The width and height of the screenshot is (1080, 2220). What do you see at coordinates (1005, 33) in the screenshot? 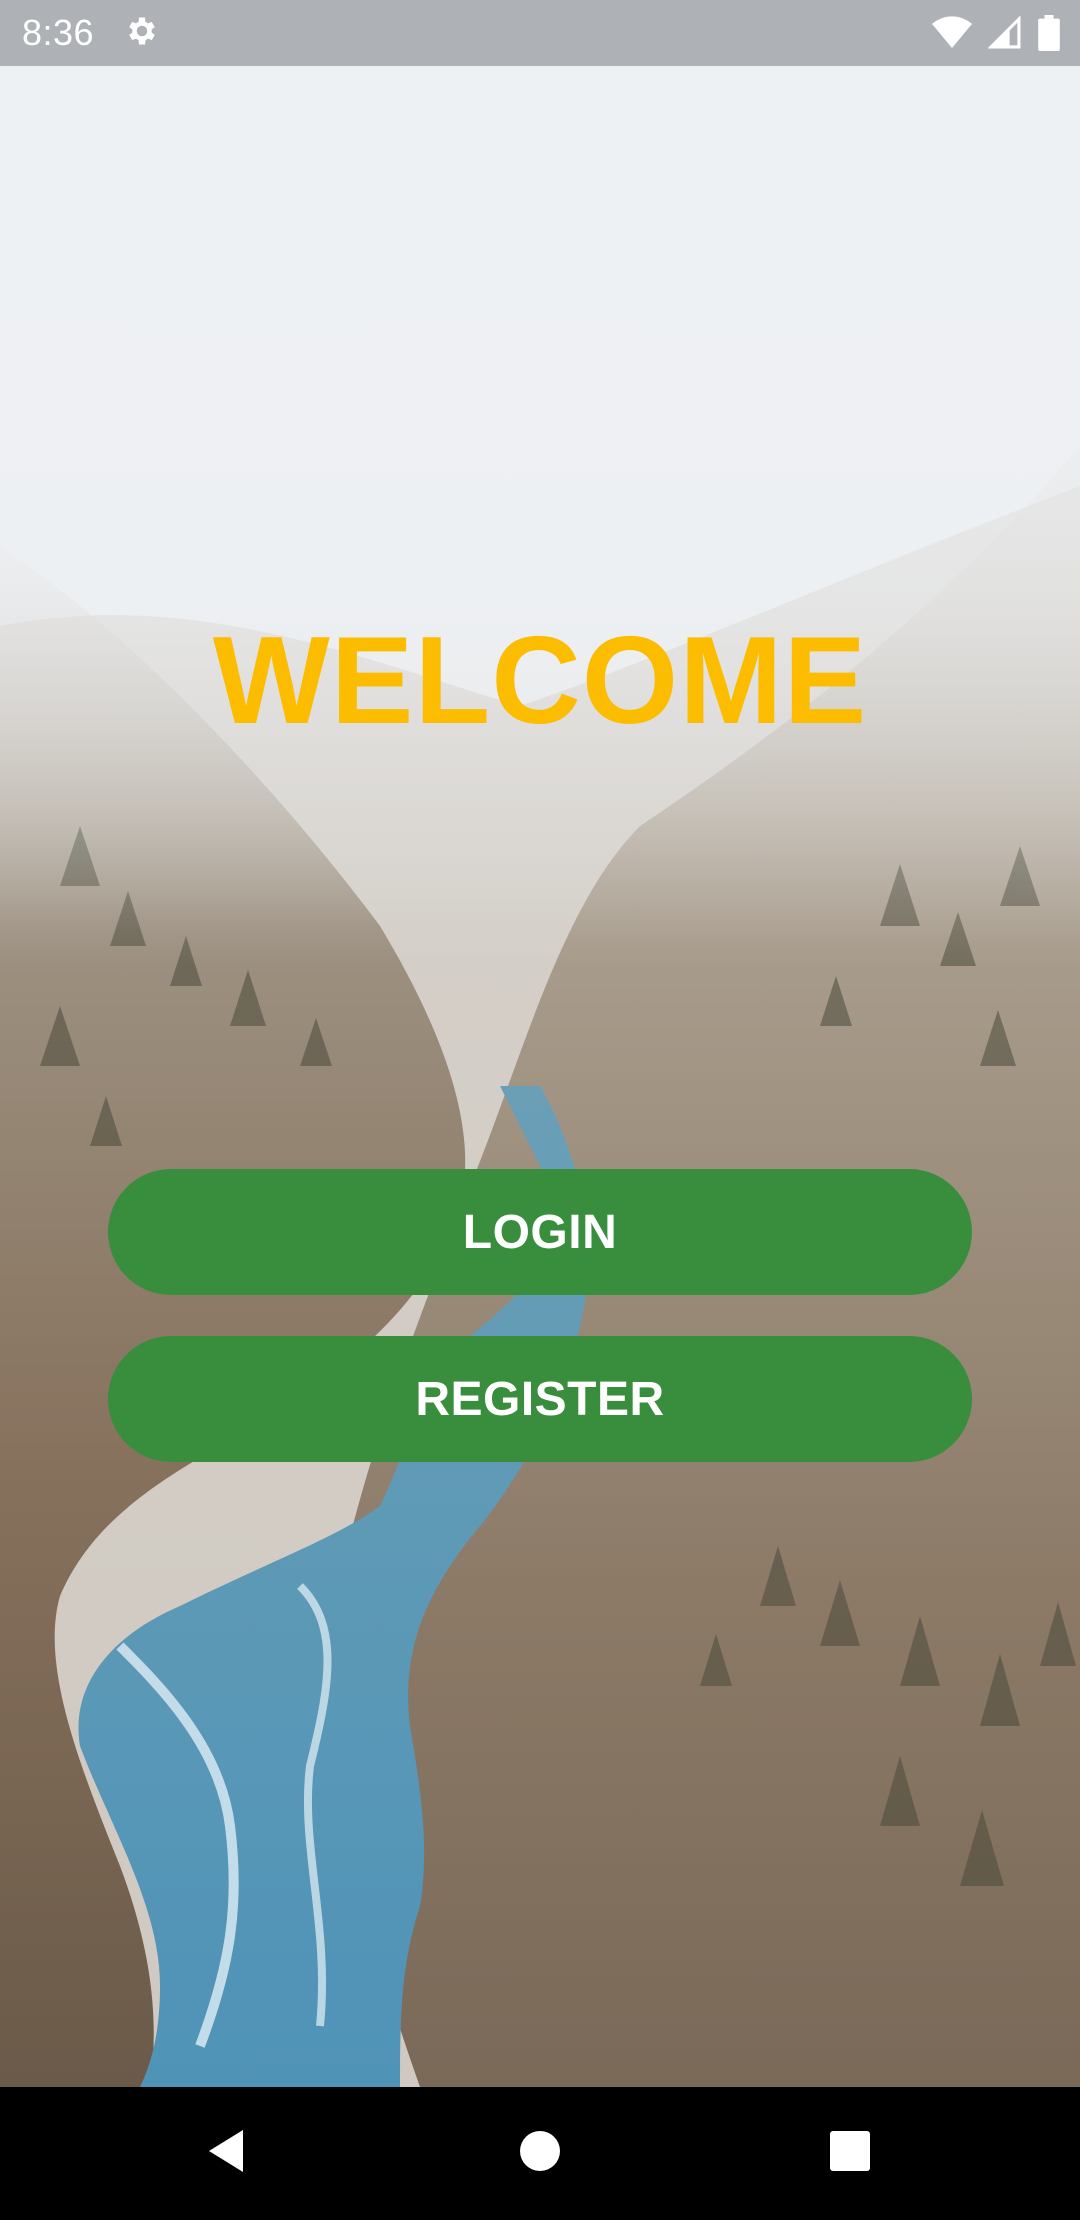
I see `cell-signal-icon` at bounding box center [1005, 33].